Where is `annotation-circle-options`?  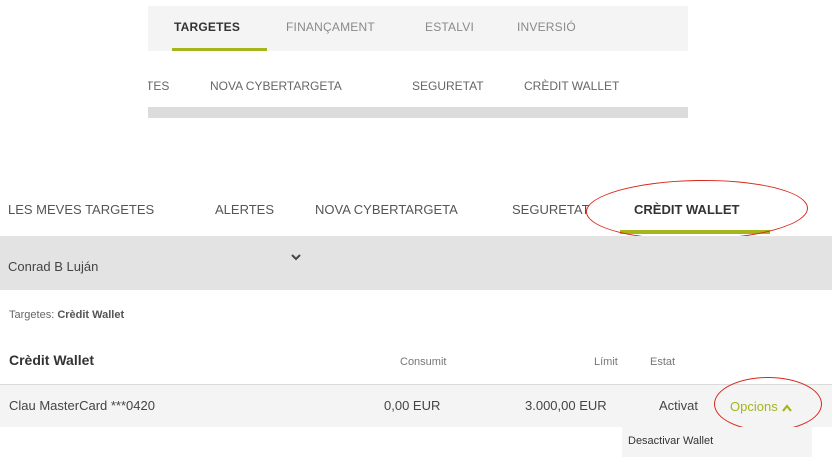
annotation-circle-options is located at coordinates (768, 404).